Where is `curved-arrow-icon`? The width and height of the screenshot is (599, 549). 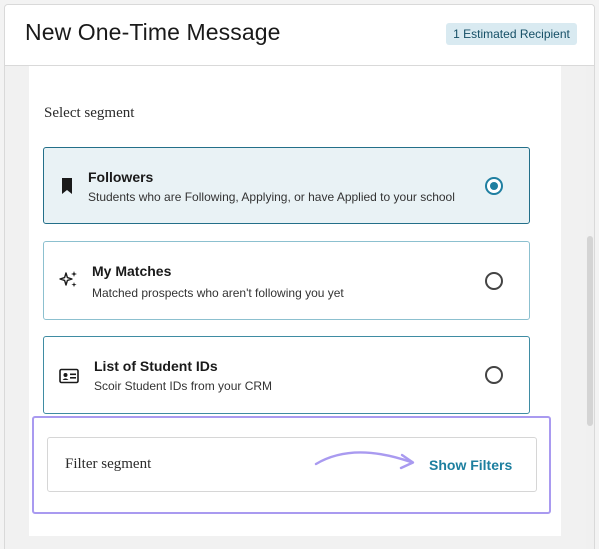
curved-arrow-icon is located at coordinates (368, 463).